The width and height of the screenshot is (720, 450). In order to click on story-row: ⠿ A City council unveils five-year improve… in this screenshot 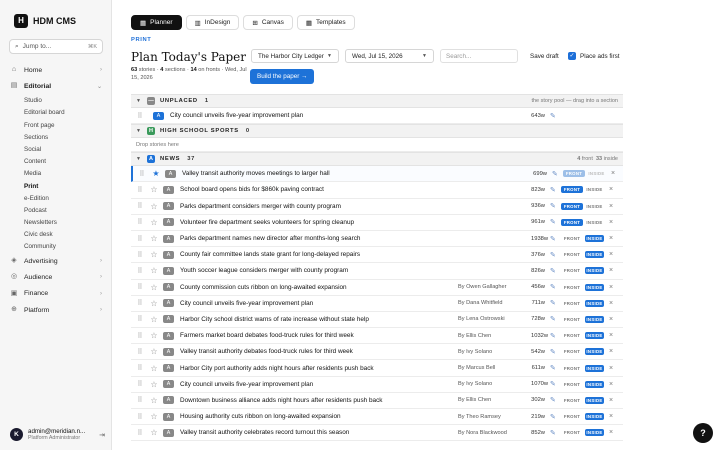, I will do `click(377, 116)`.